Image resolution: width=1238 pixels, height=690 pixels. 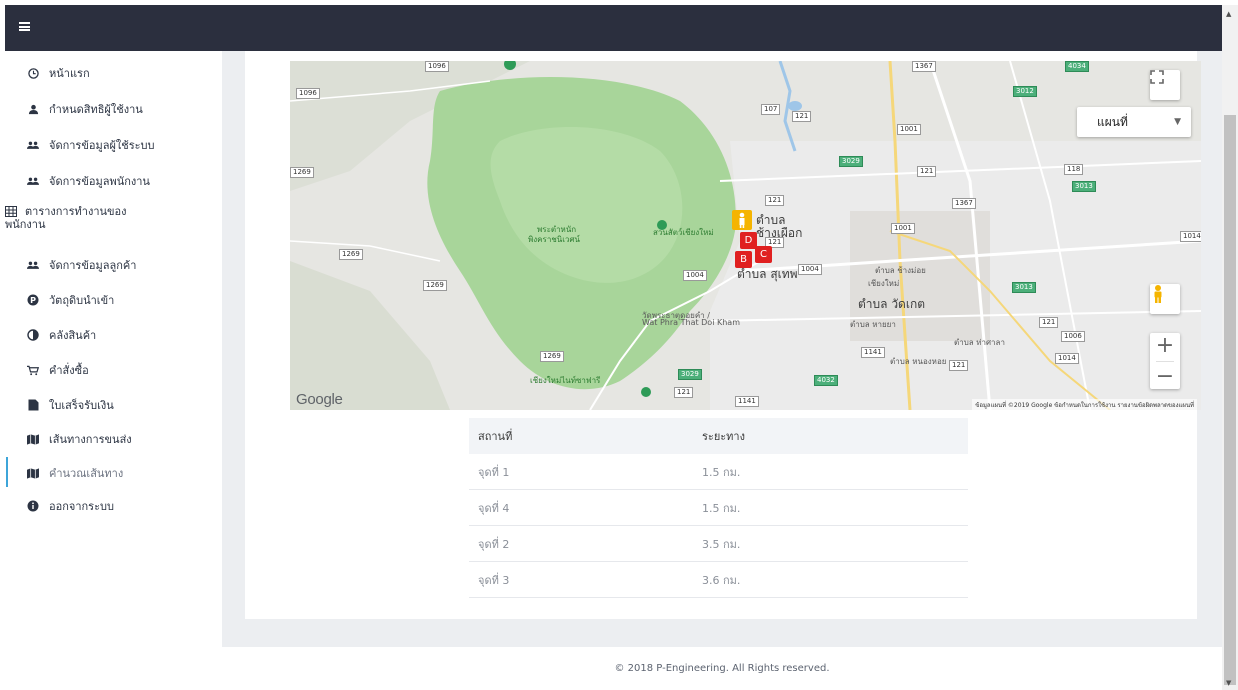 What do you see at coordinates (33, 506) in the screenshot?
I see `info-icon` at bounding box center [33, 506].